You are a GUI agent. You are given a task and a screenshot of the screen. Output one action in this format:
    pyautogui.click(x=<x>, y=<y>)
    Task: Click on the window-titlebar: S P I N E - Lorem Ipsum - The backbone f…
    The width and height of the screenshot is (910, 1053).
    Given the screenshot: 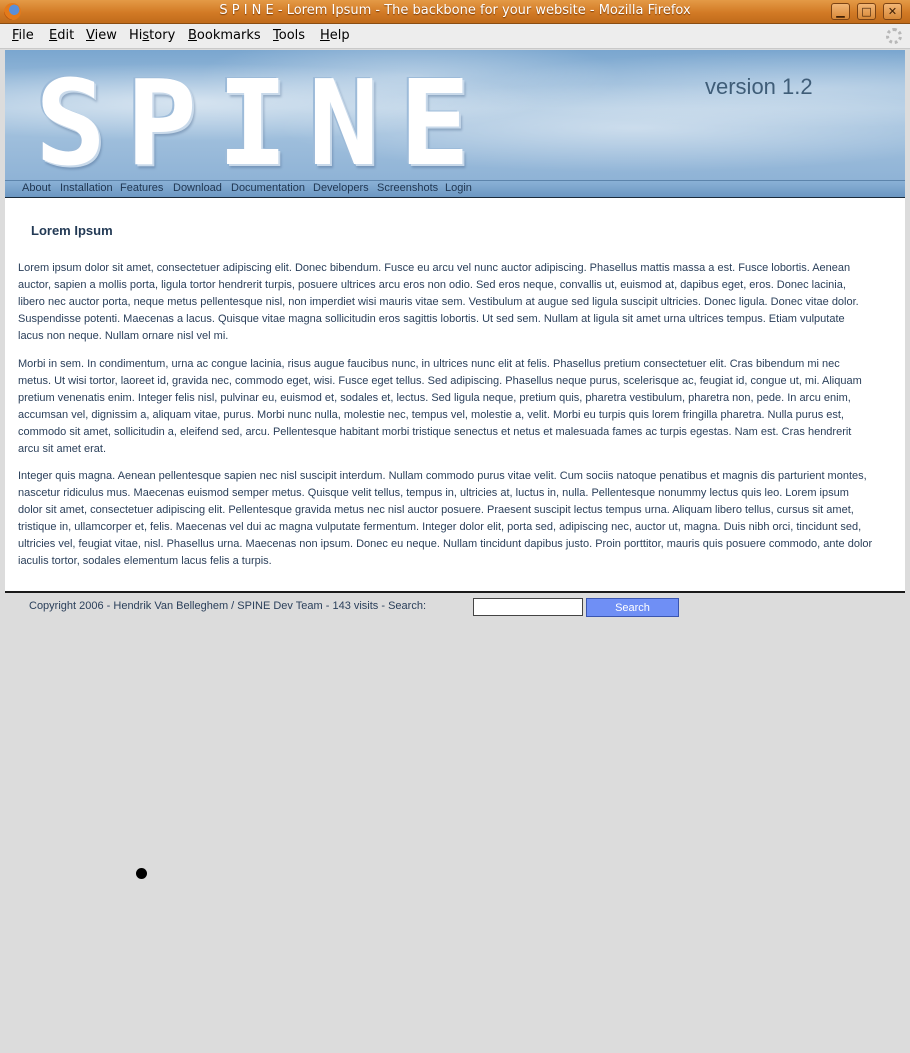 What is the action you would take?
    pyautogui.click(x=455, y=12)
    